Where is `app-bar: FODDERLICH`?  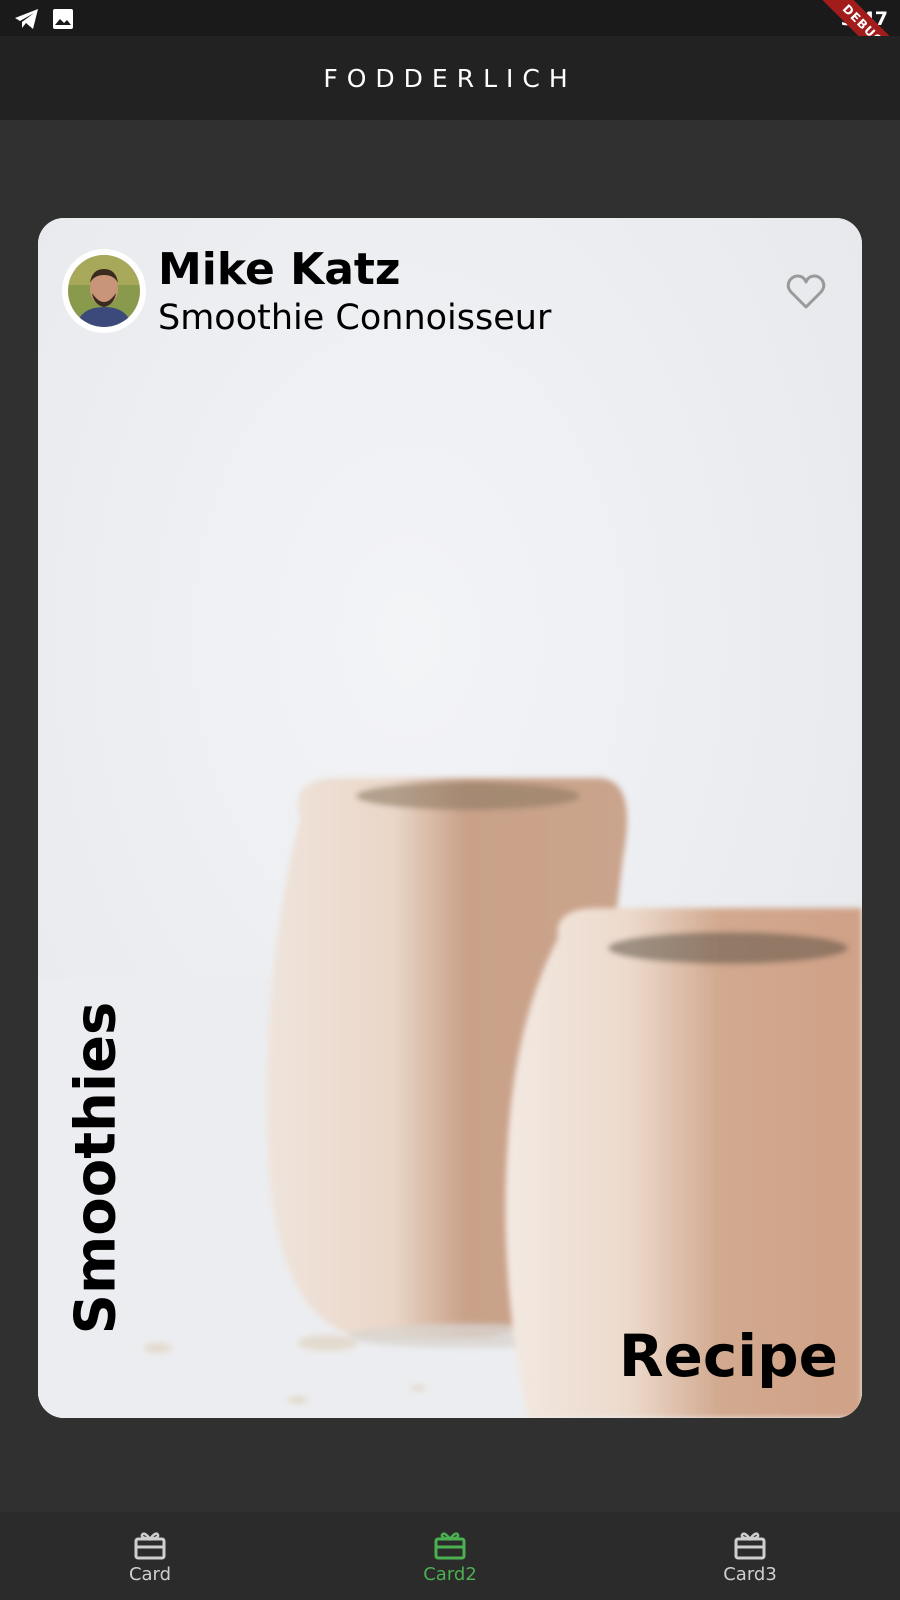
app-bar: FODDERLICH is located at coordinates (450, 78).